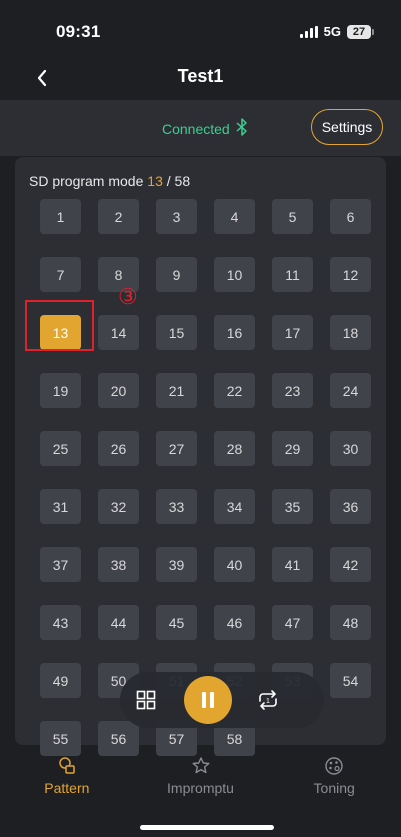 Image resolution: width=401 pixels, height=837 pixels. I want to click on program-cell: 17, so click(292, 332).